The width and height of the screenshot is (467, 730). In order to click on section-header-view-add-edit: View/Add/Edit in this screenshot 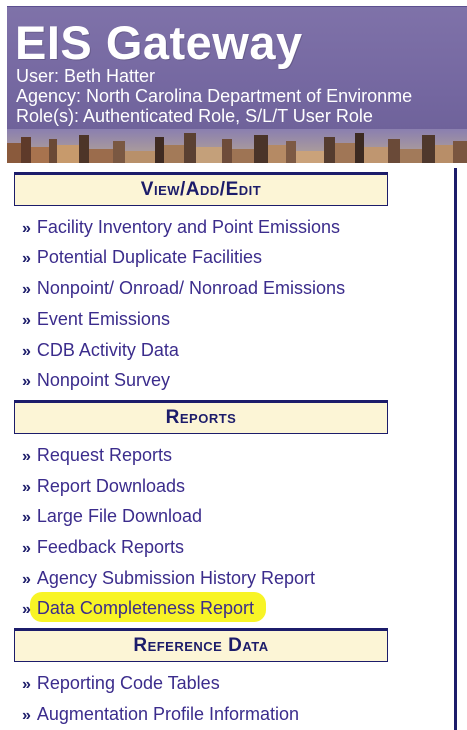, I will do `click(201, 189)`.